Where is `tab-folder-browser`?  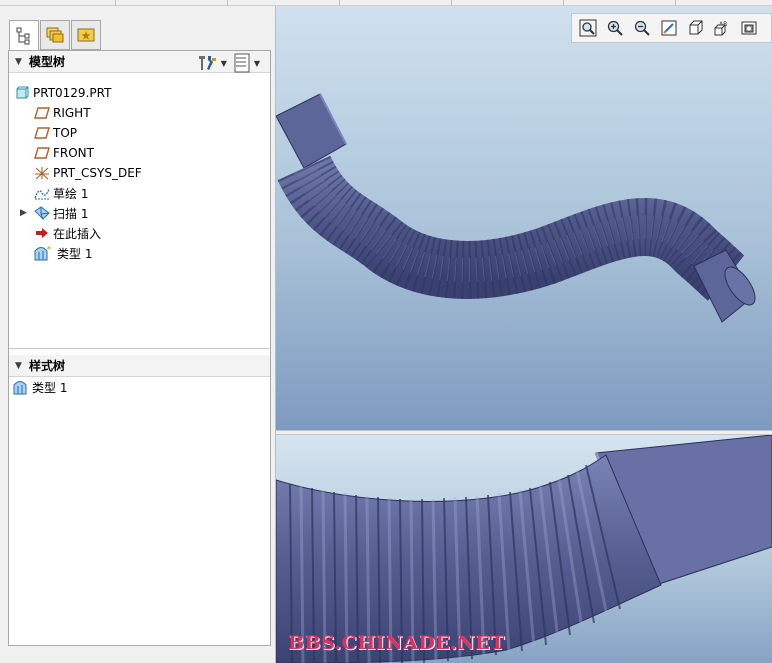 tab-folder-browser is located at coordinates (55, 35).